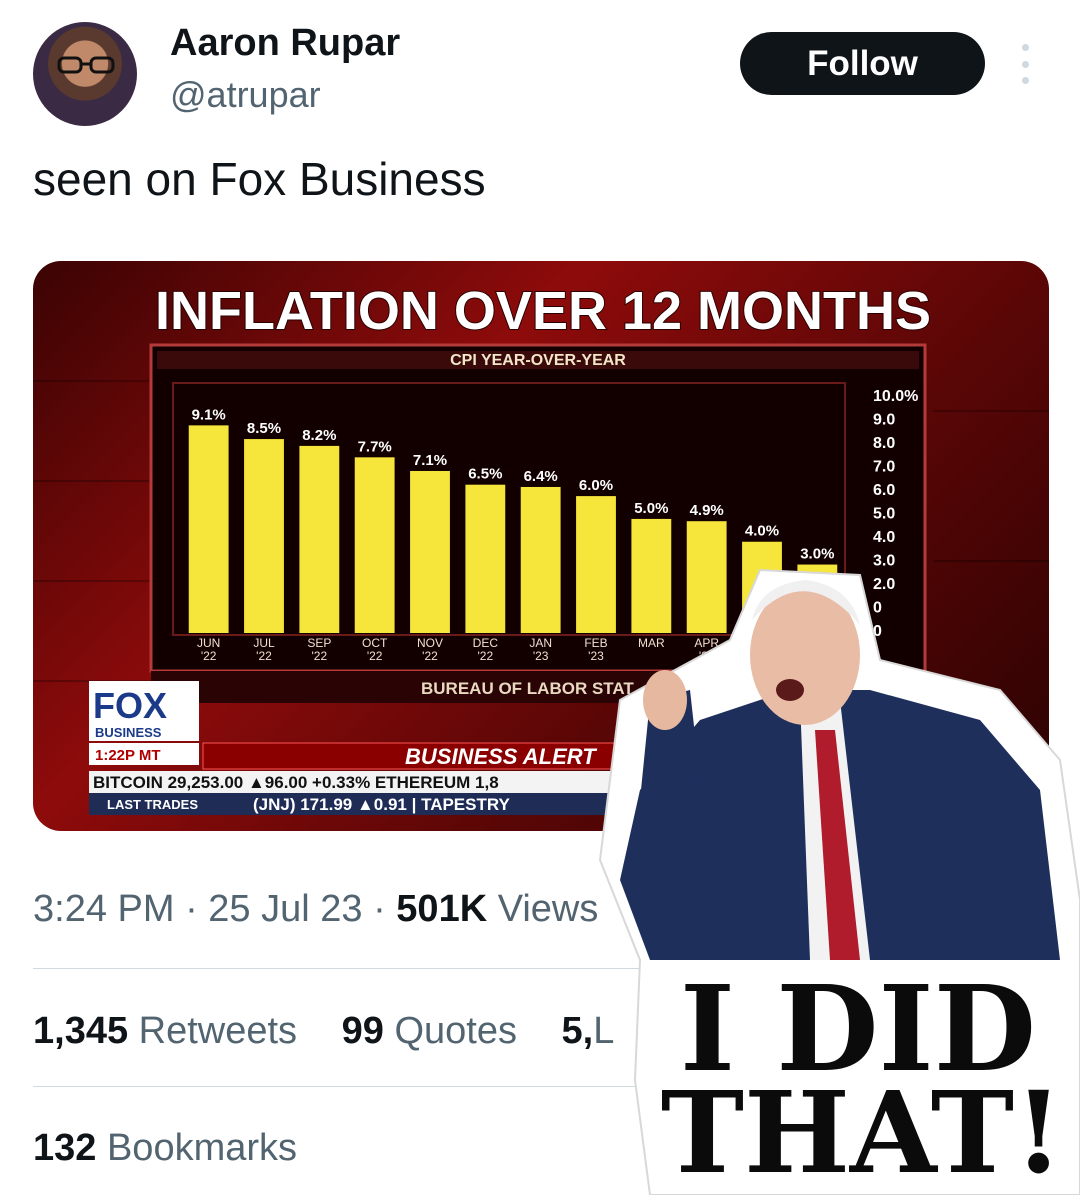 The height and width of the screenshot is (1195, 1080). I want to click on chart-value-label: 5.0%, so click(651, 508).